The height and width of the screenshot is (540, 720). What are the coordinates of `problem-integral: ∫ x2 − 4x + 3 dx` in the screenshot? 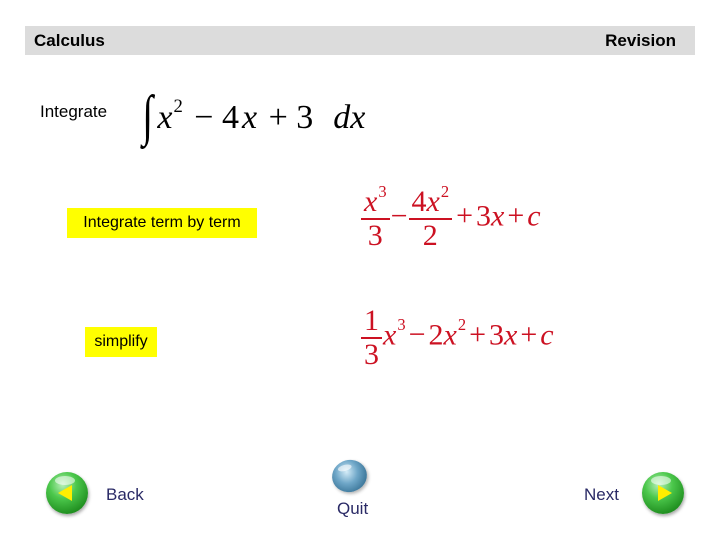 It's located at (253, 113).